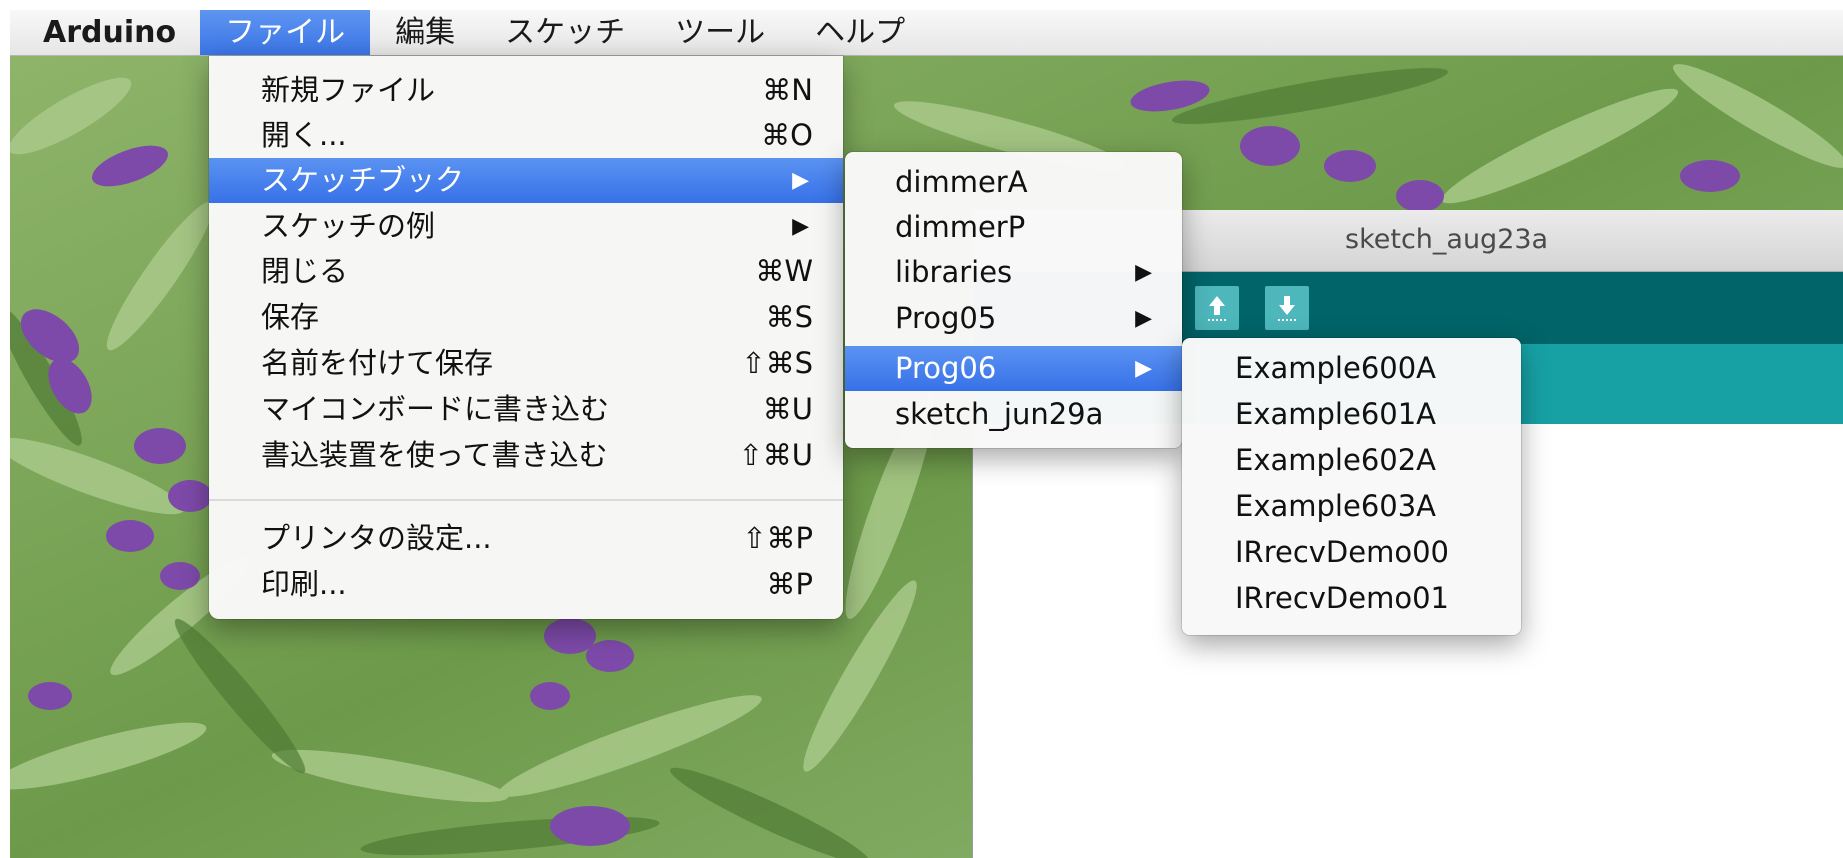 The width and height of the screenshot is (1843, 858). Describe the element at coordinates (790, 584) in the screenshot. I see `shortcut-label: ⌘P` at that location.